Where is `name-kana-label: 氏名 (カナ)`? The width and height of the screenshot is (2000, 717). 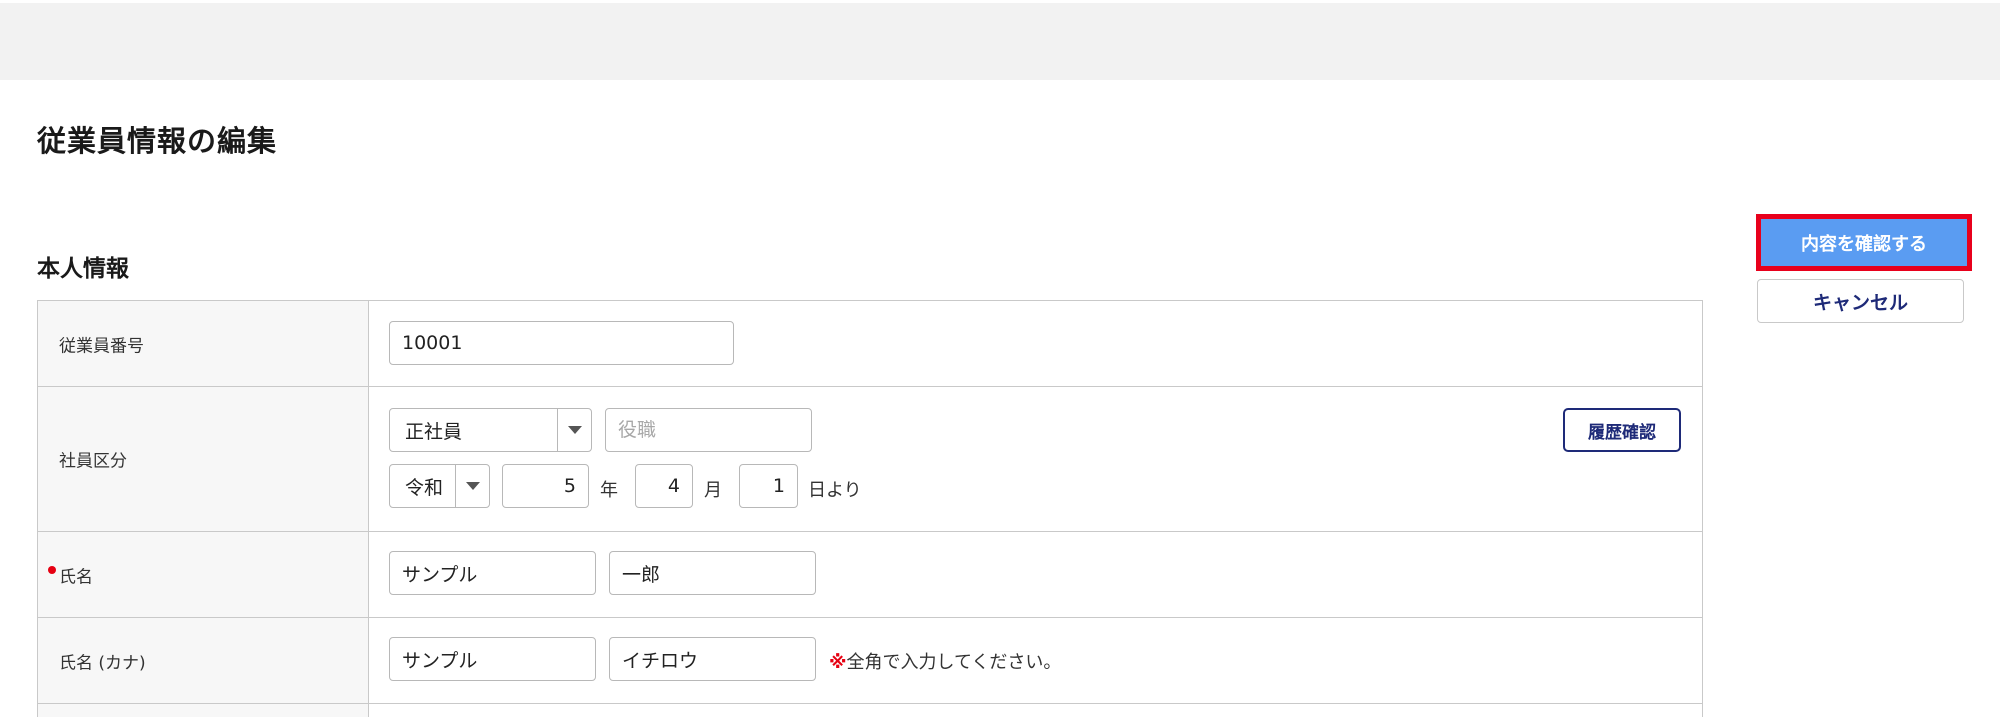 name-kana-label: 氏名 (カナ) is located at coordinates (102, 663).